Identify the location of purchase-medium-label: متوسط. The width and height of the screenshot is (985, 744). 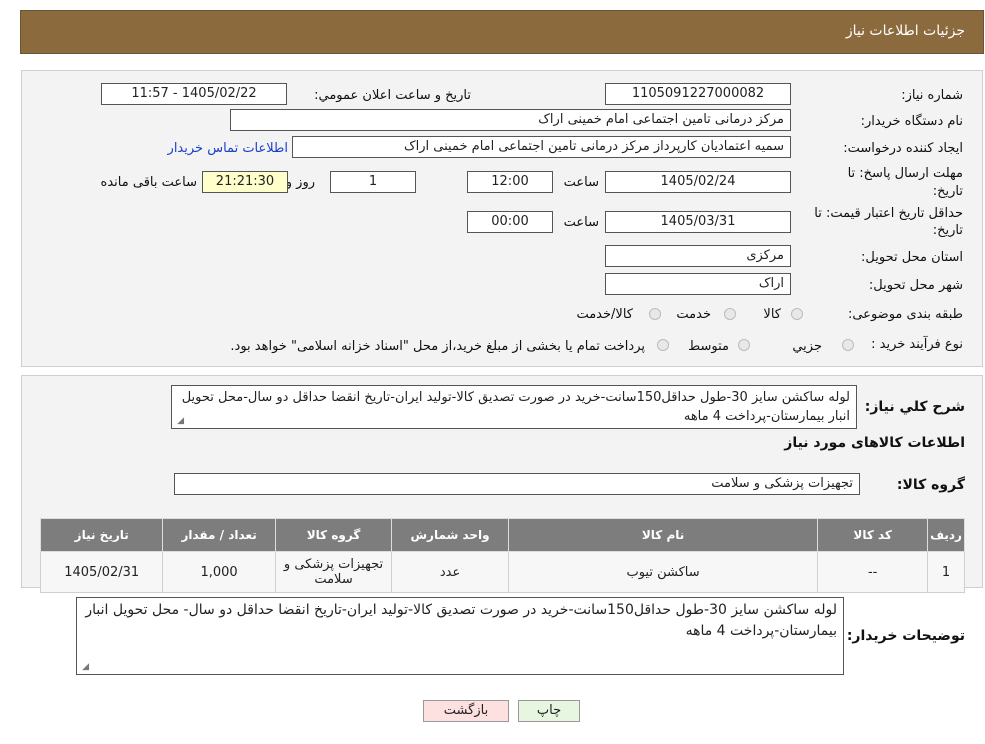
(708, 346).